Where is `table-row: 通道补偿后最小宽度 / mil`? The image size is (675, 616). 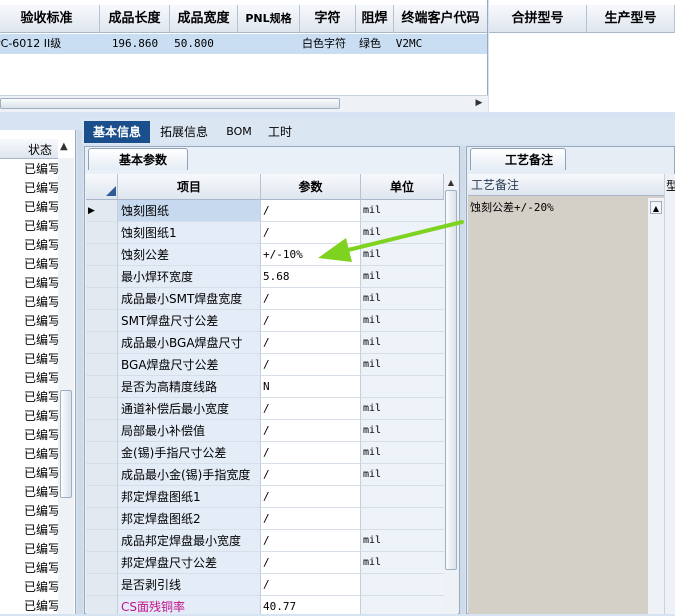
table-row: 通道补偿后最小宽度 / mil is located at coordinates (265, 409).